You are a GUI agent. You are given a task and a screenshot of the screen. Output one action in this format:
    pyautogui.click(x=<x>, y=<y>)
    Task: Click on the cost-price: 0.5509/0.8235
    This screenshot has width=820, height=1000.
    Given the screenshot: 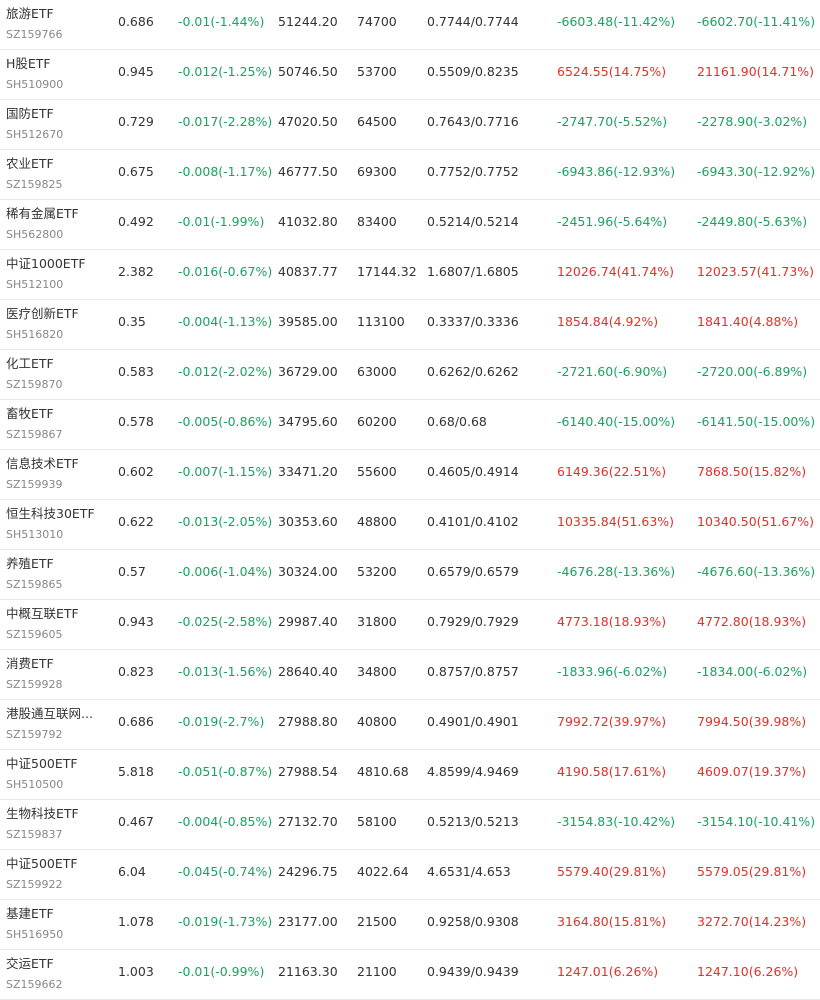 What is the action you would take?
    pyautogui.click(x=473, y=71)
    